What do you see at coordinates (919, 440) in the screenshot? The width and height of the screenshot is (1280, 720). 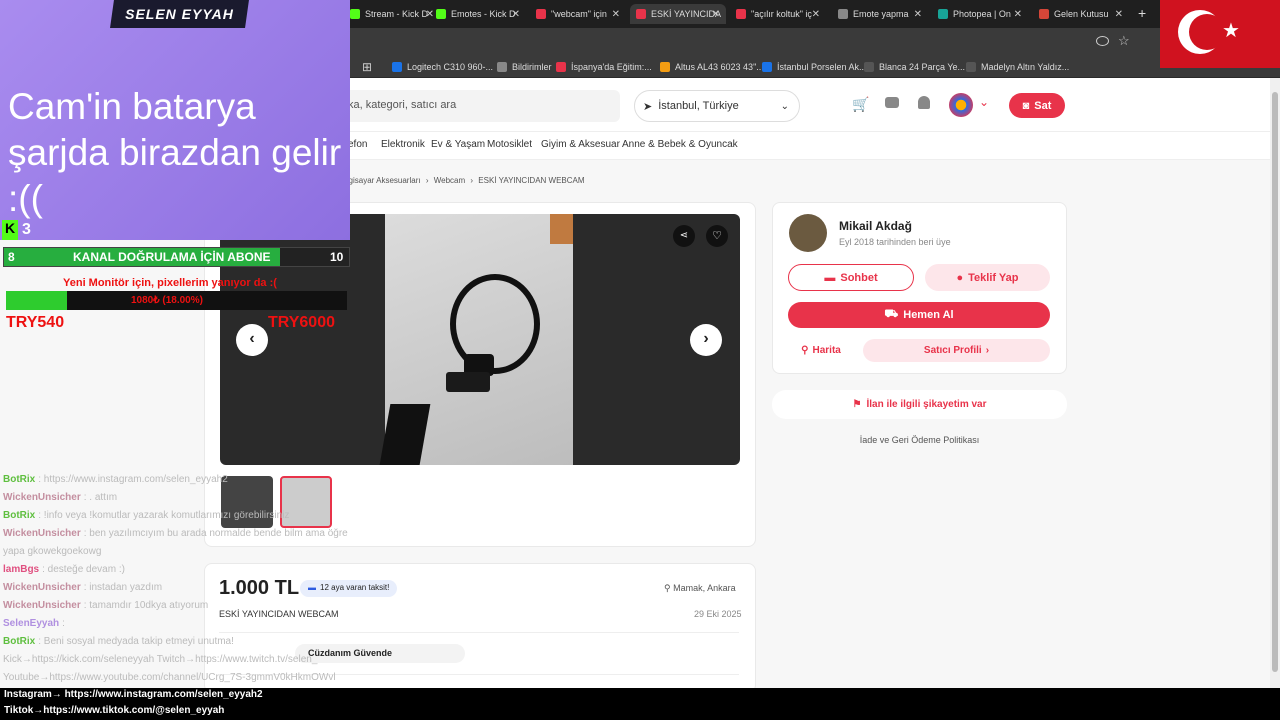 I see `refund-policy-link: İade ve Geri Ödeme Politikası` at bounding box center [919, 440].